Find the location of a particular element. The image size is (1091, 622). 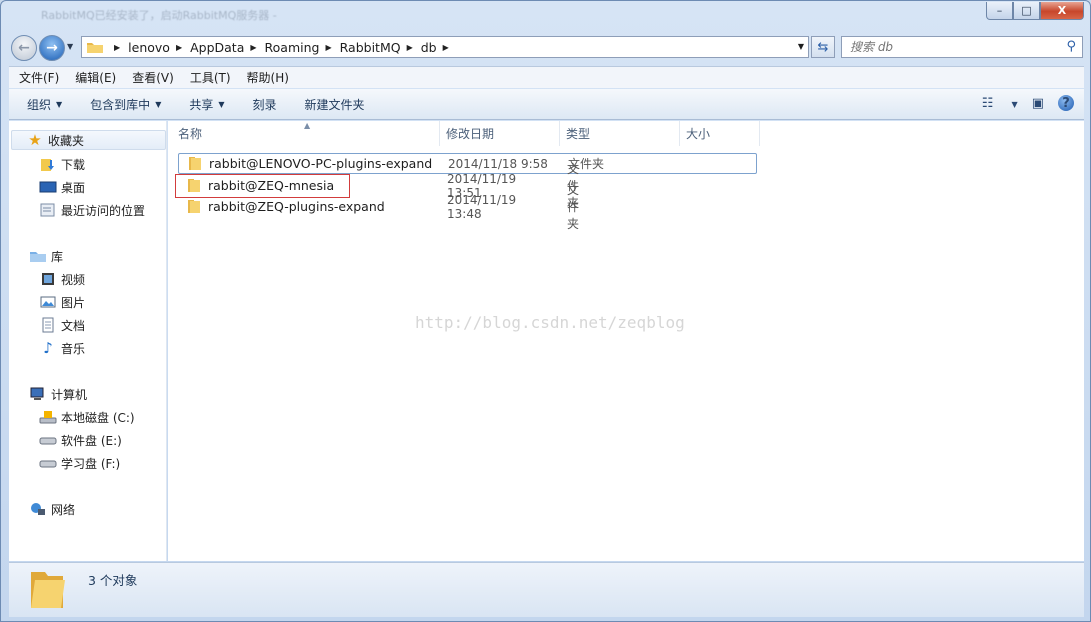

menu-tools: 工具(T) is located at coordinates (210, 77).